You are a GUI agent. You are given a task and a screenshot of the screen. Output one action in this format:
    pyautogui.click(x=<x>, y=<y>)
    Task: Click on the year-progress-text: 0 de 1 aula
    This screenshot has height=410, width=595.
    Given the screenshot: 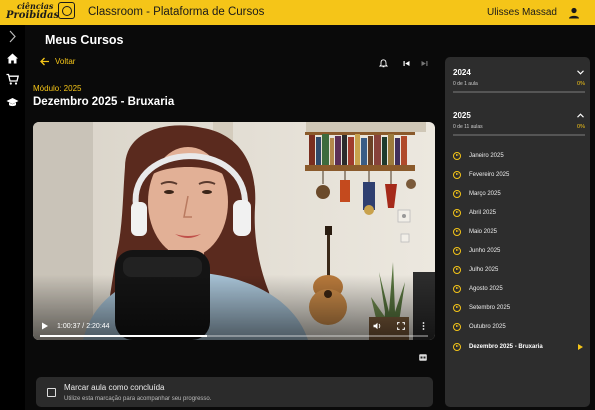 What is the action you would take?
    pyautogui.click(x=465, y=84)
    